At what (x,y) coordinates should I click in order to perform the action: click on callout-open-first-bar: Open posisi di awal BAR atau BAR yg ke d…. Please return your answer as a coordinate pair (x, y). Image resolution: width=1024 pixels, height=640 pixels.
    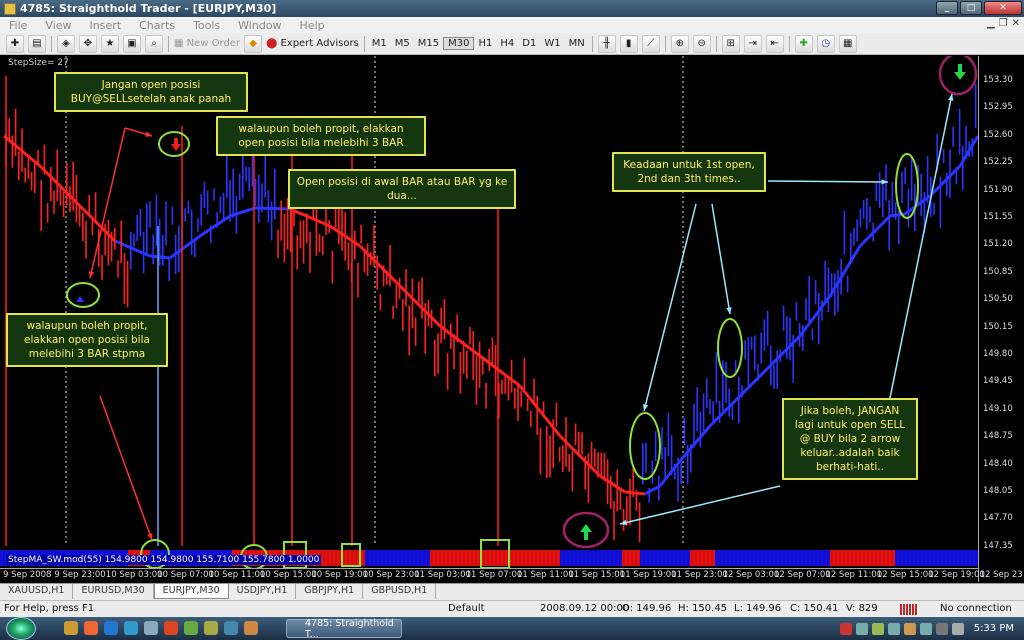
    Looking at the image, I should click on (402, 189).